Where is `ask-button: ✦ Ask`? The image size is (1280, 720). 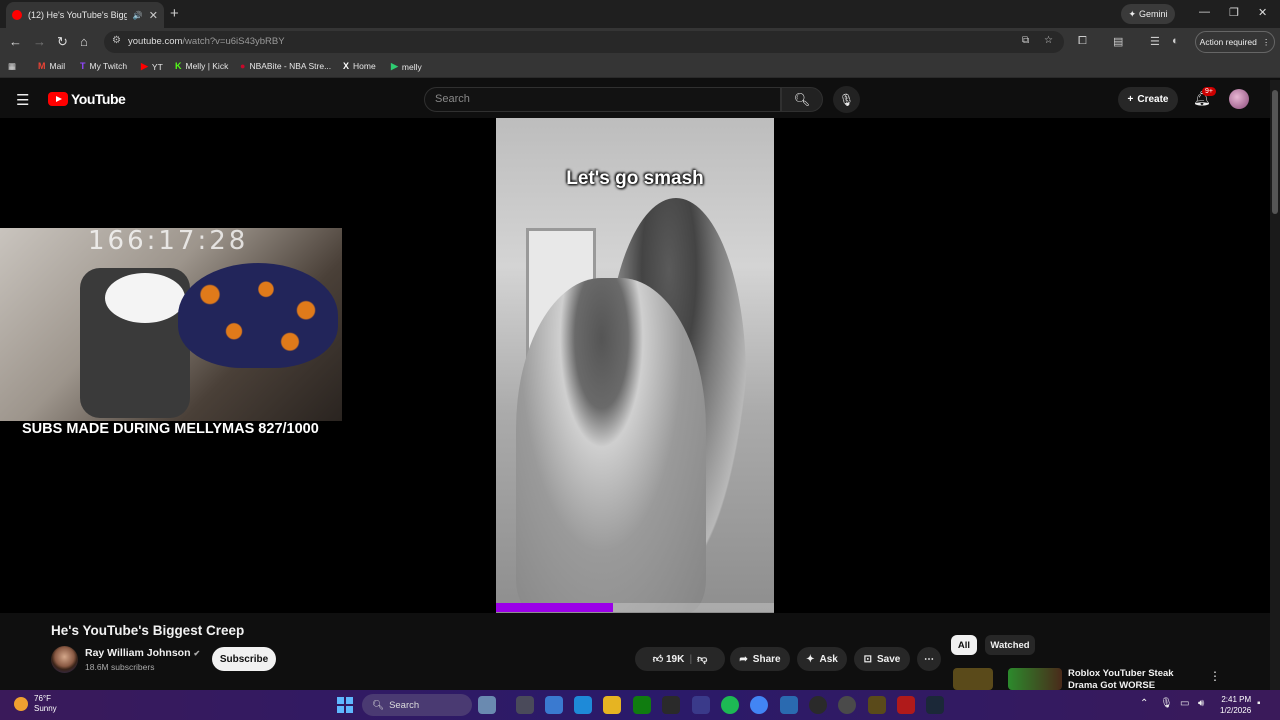
ask-button: ✦ Ask is located at coordinates (822, 659).